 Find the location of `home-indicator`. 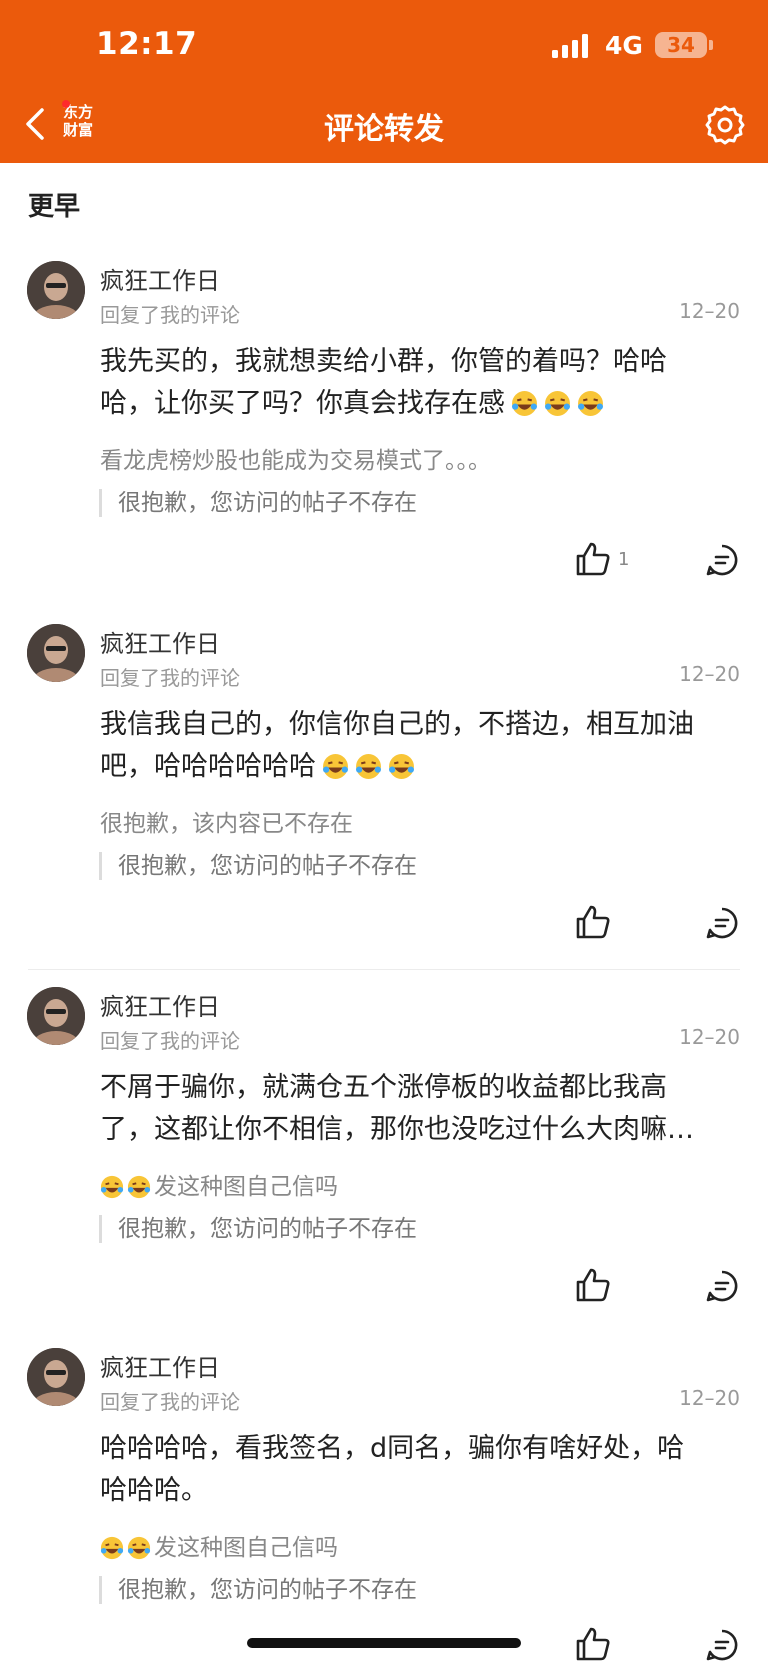

home-indicator is located at coordinates (384, 1643).